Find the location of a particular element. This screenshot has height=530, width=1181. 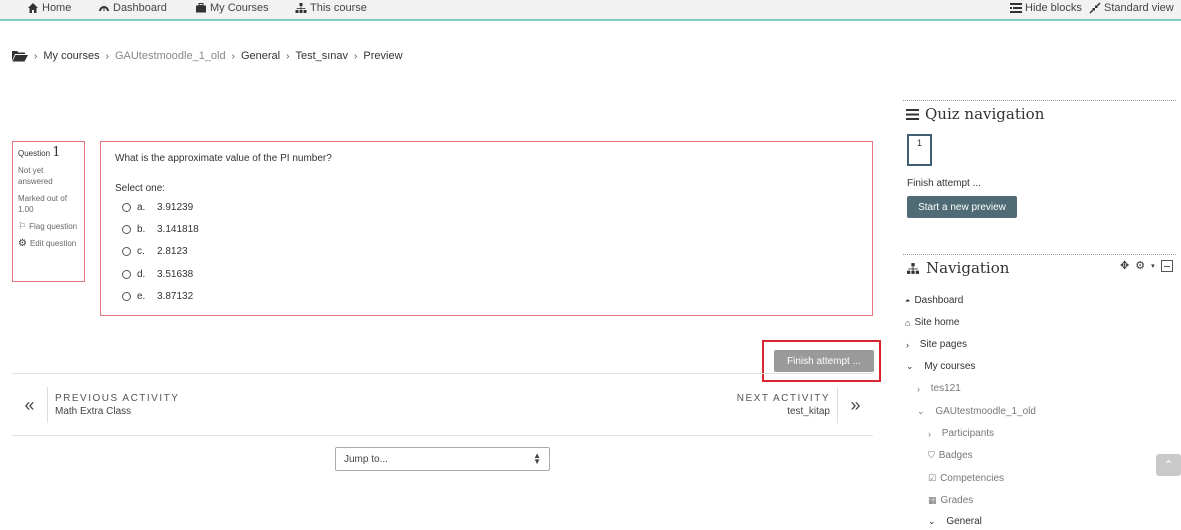

folder-open-icon is located at coordinates (20, 56).